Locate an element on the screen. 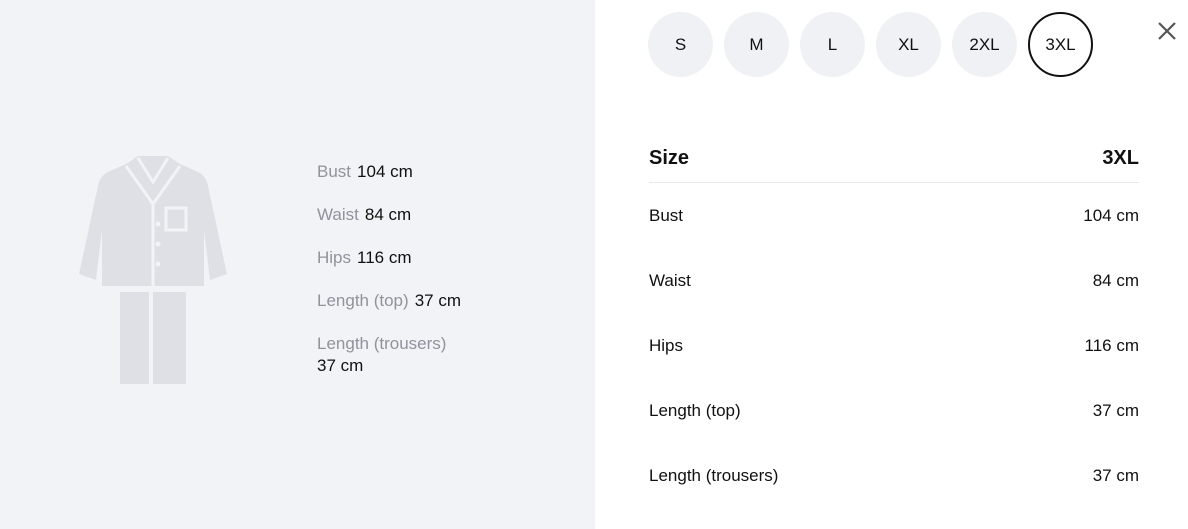 The image size is (1188, 529). size-option-2xl: 2XL is located at coordinates (984, 44).